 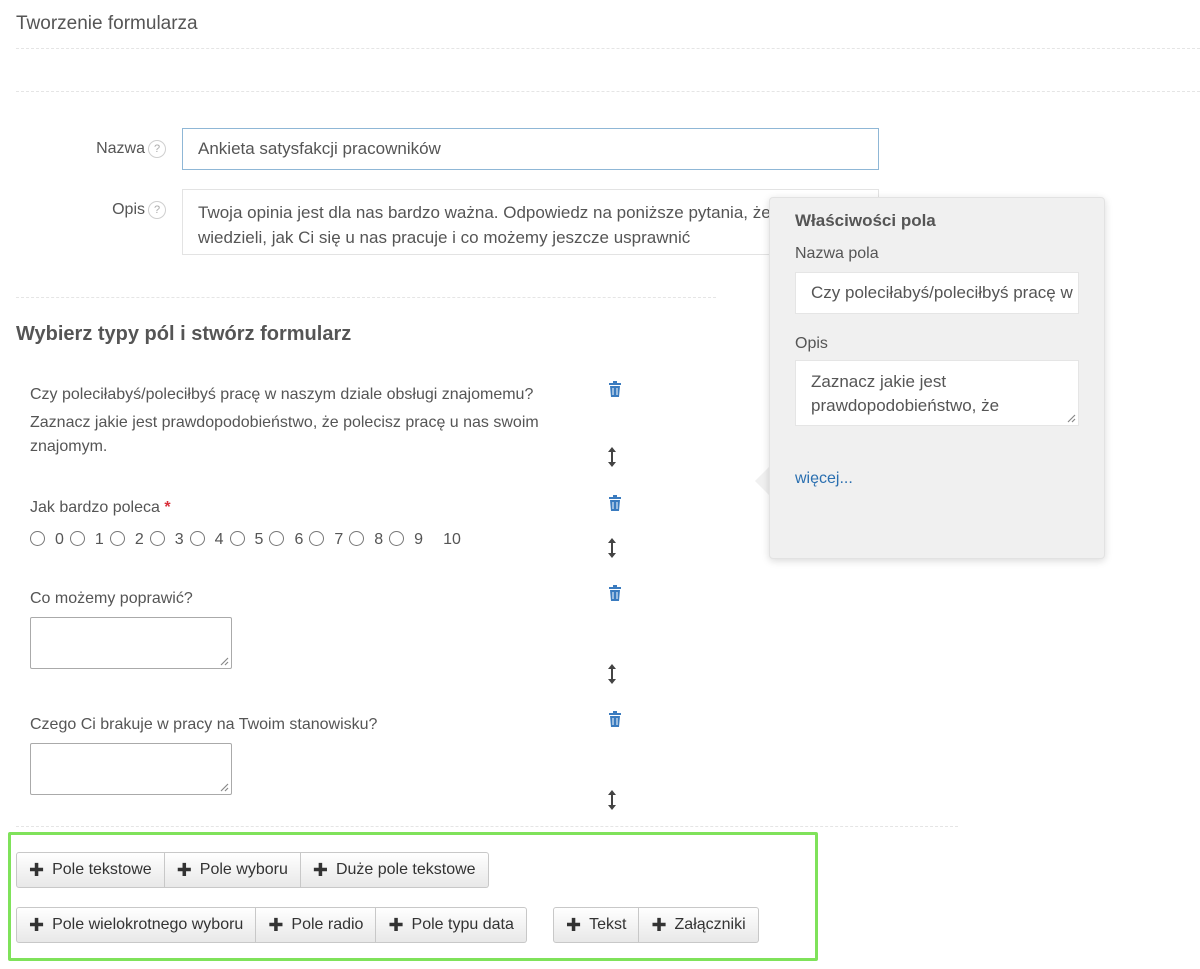 I want to click on radio-label: 3, so click(x=179, y=539).